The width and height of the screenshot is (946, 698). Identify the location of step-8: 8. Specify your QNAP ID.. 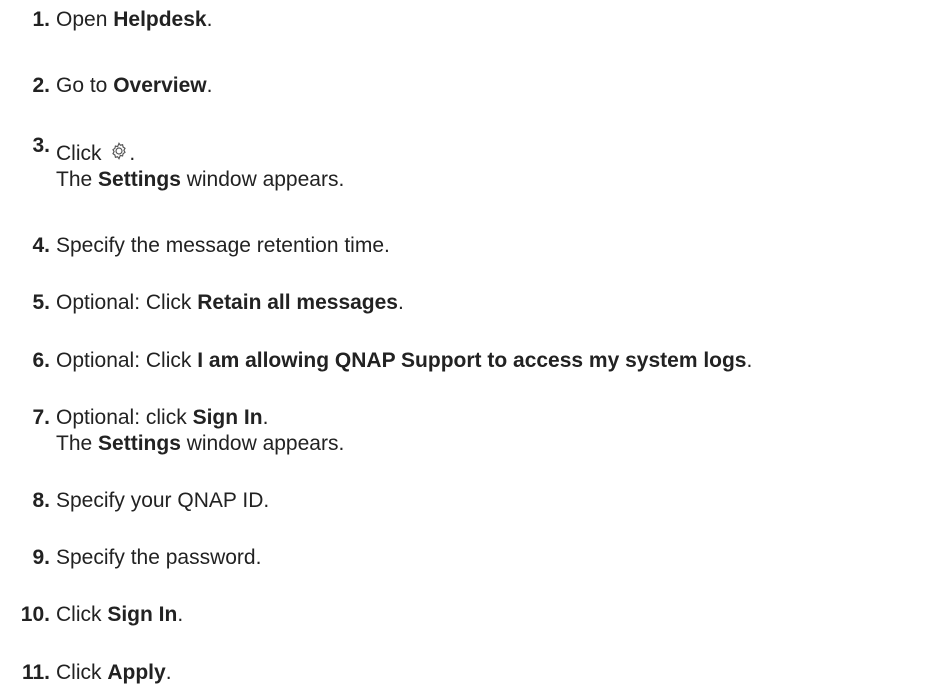
(134, 501).